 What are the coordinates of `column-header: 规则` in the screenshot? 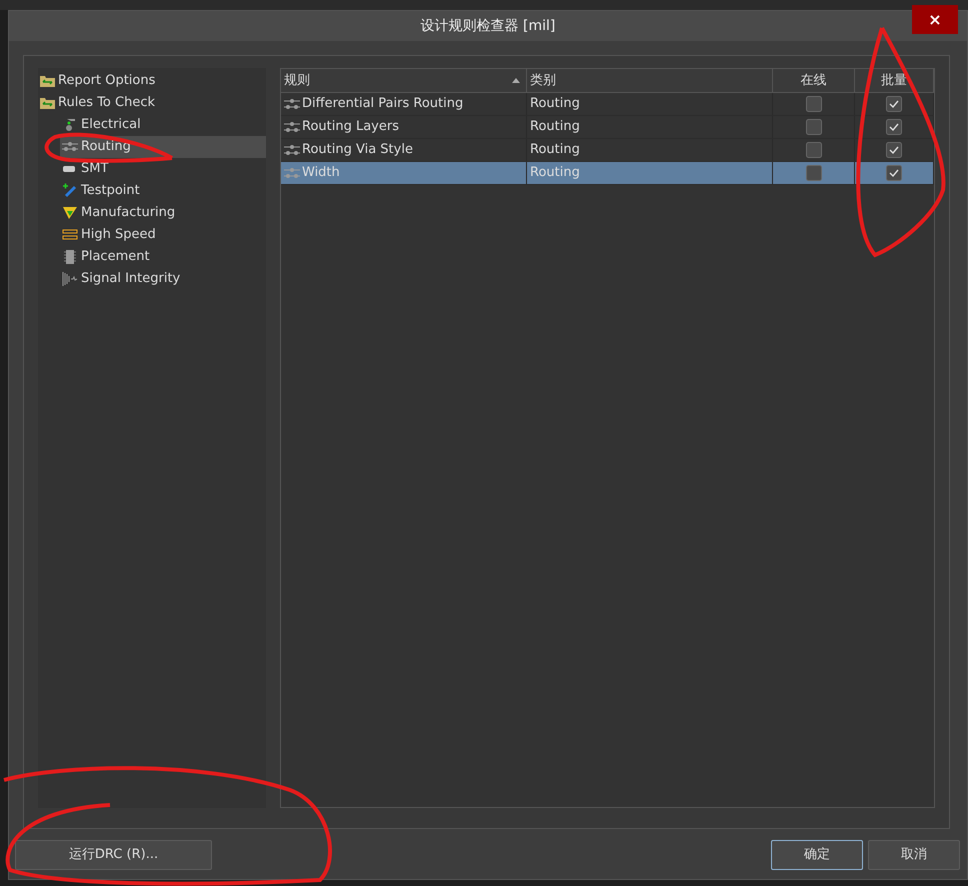 It's located at (404, 80).